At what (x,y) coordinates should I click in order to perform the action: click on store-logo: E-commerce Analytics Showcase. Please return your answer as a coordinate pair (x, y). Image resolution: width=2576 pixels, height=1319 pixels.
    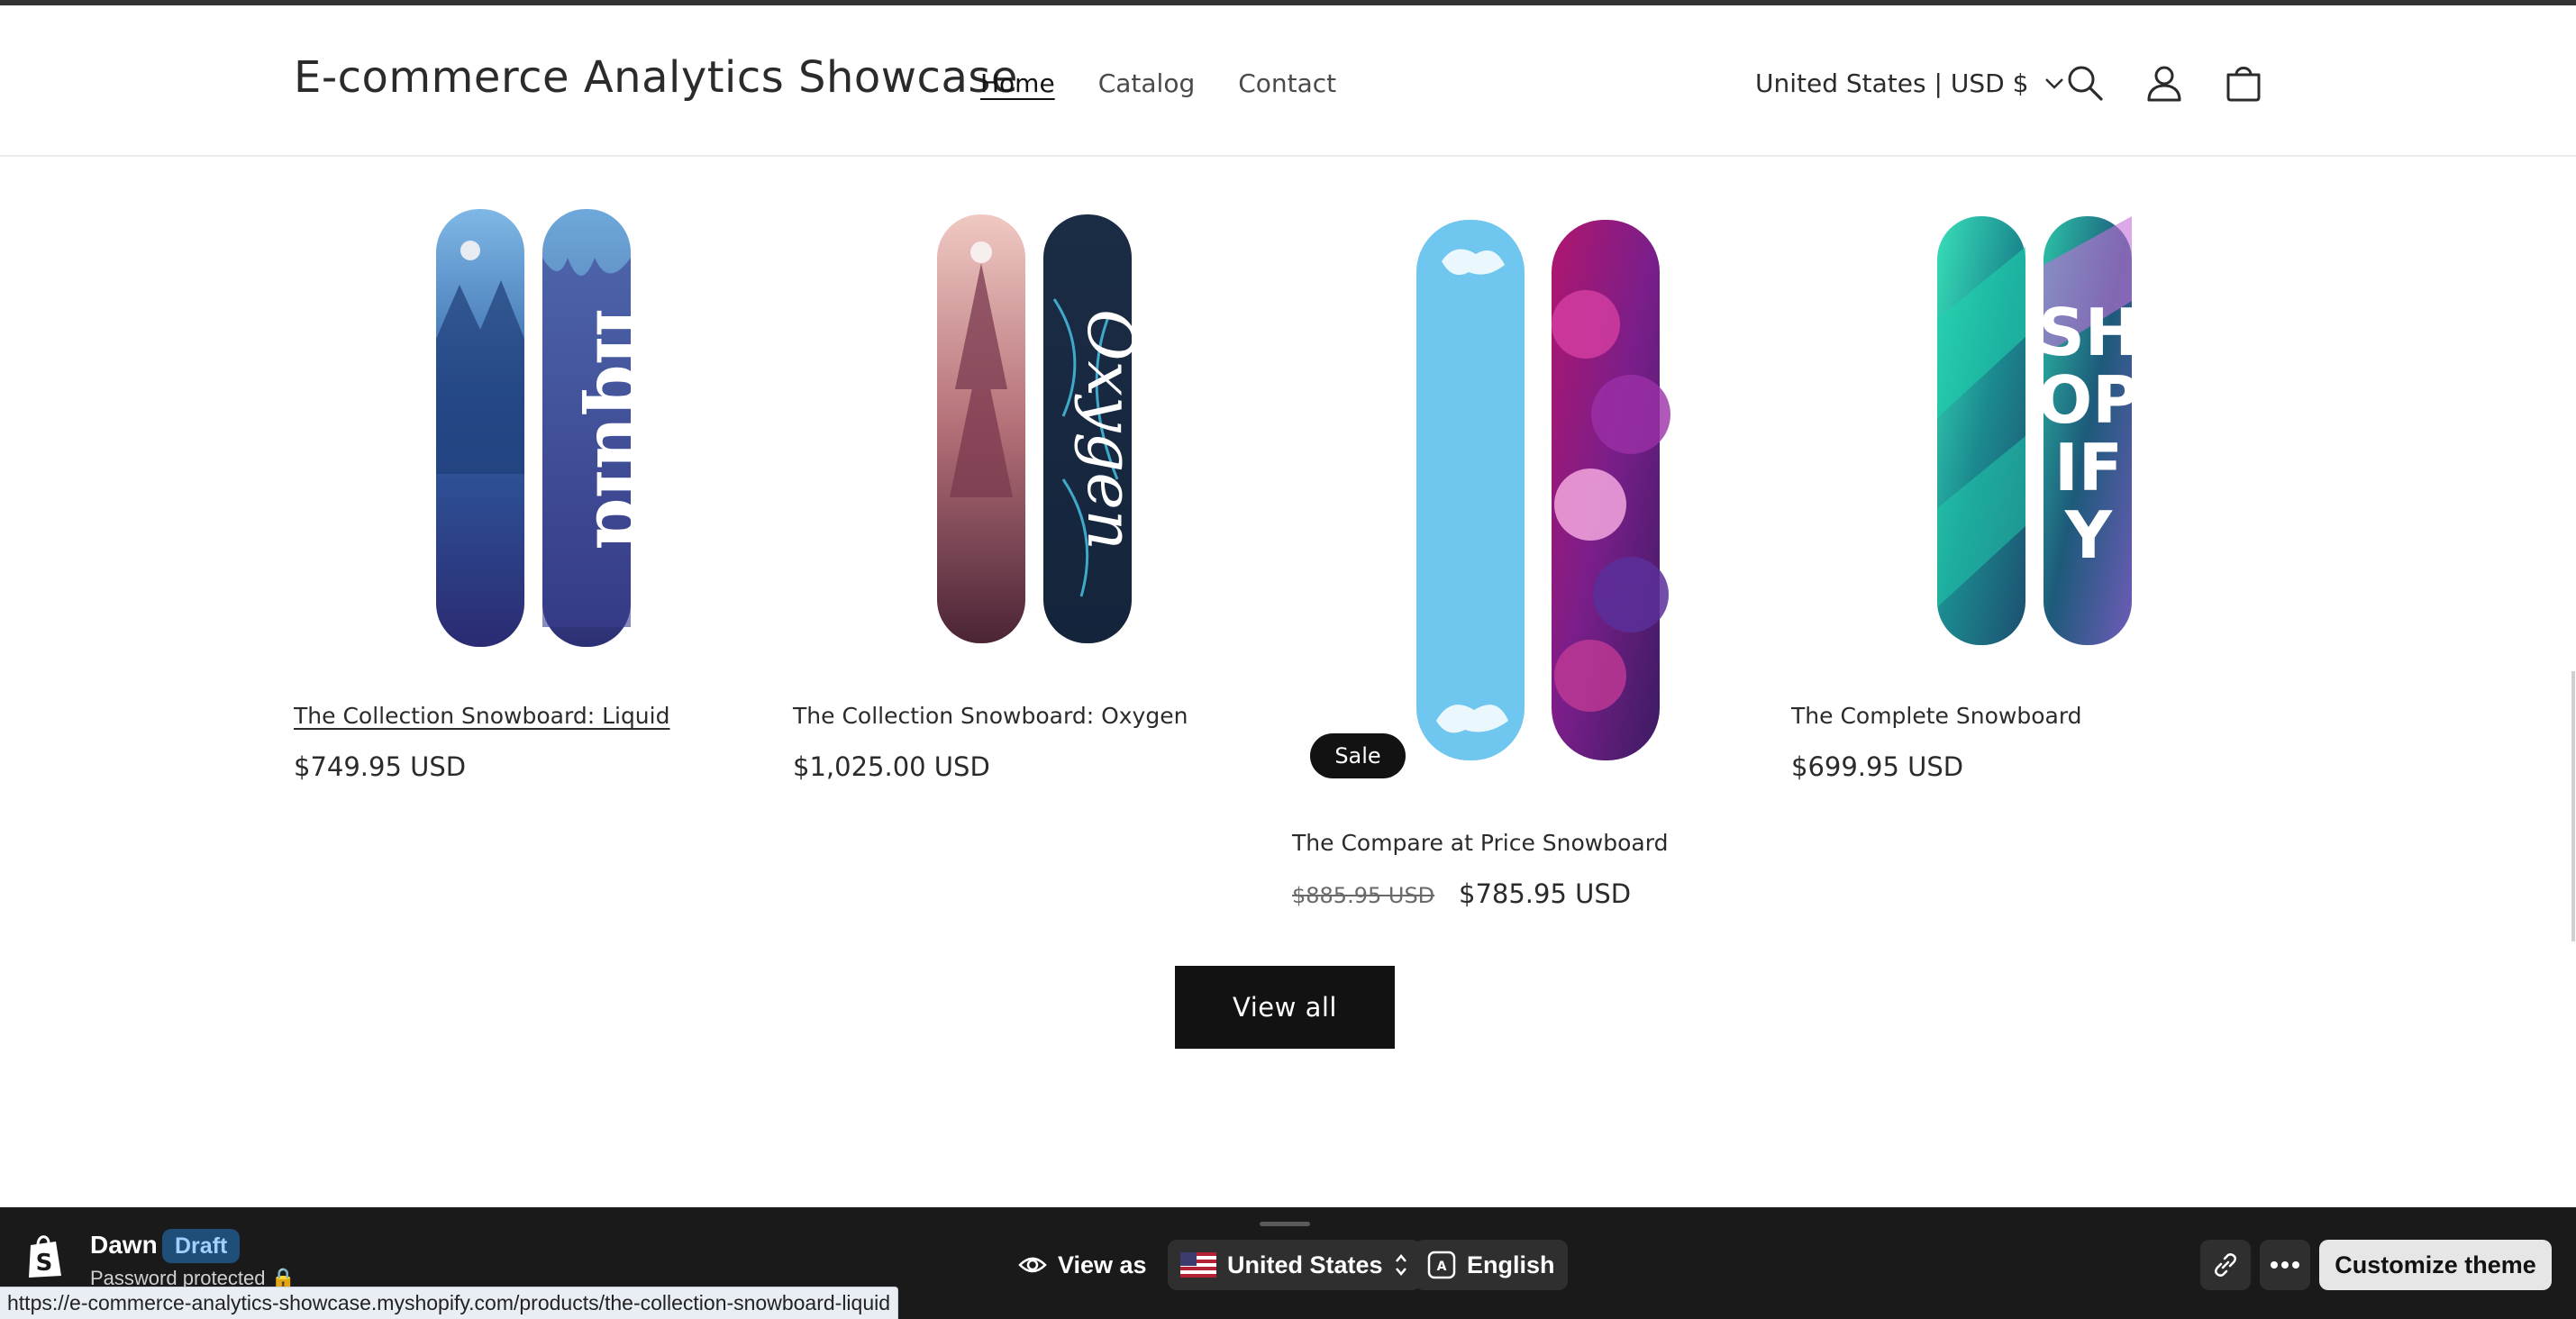
    Looking at the image, I should click on (656, 77).